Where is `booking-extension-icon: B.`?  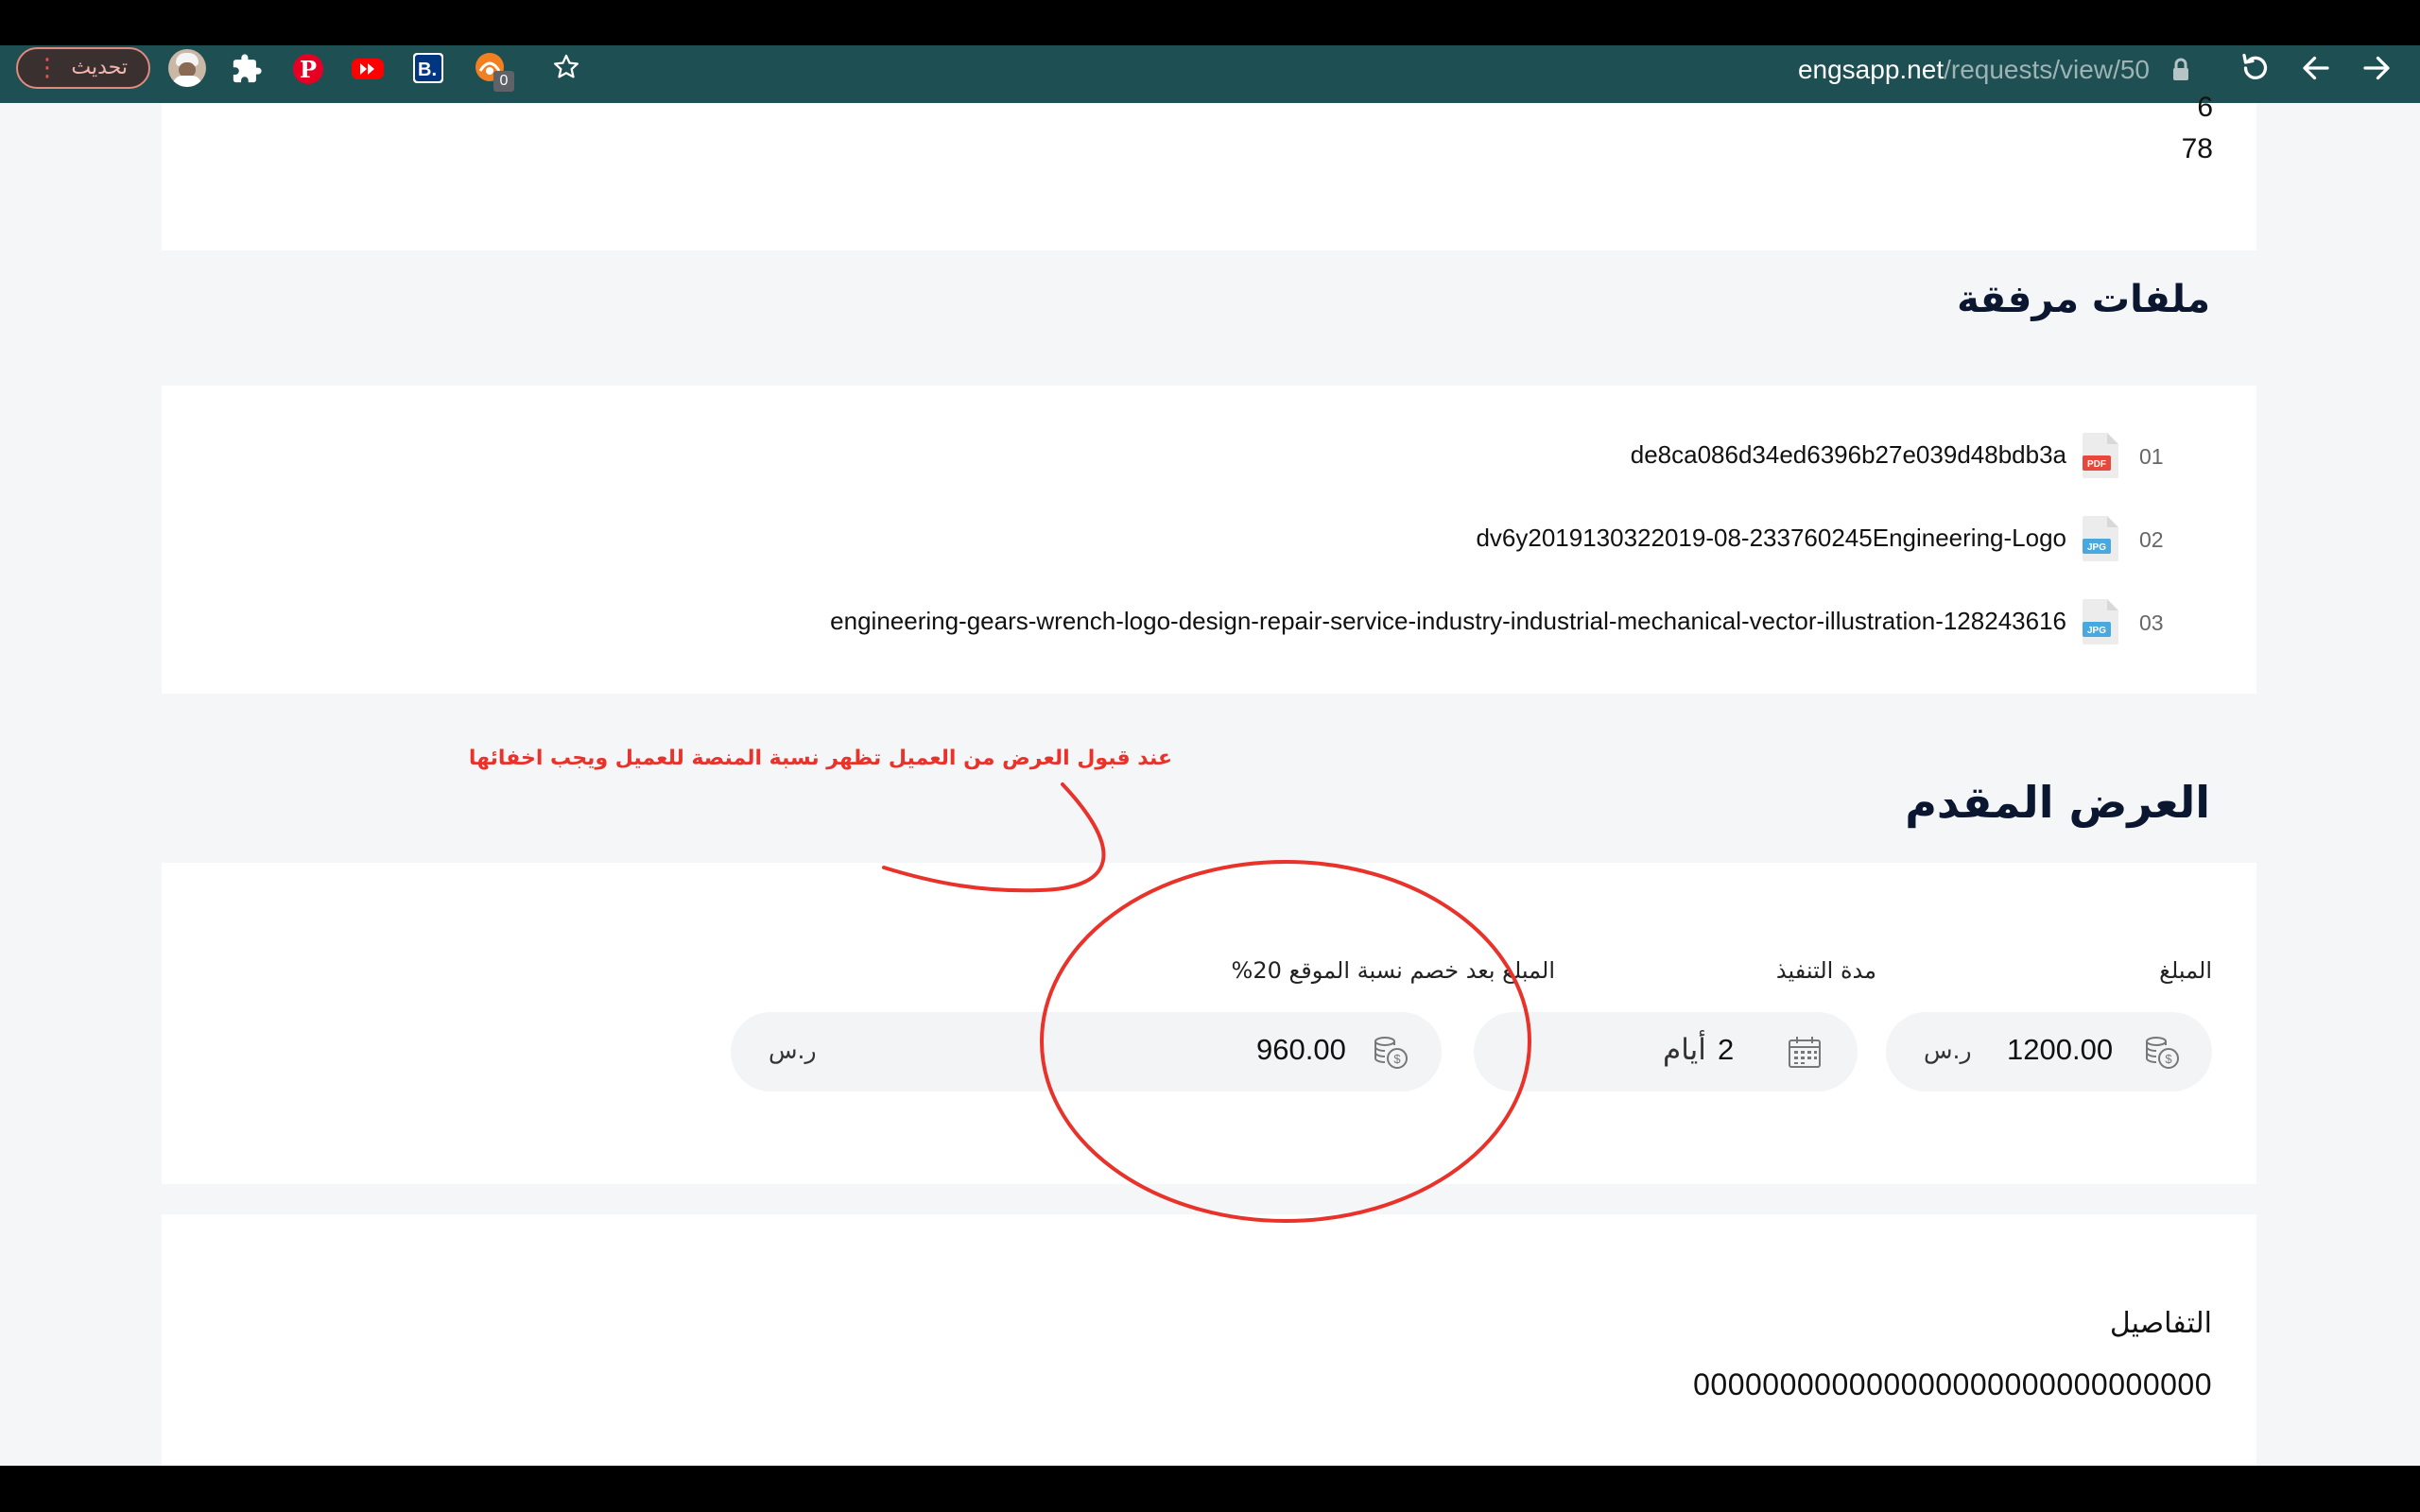
booking-extension-icon: B. is located at coordinates (428, 68).